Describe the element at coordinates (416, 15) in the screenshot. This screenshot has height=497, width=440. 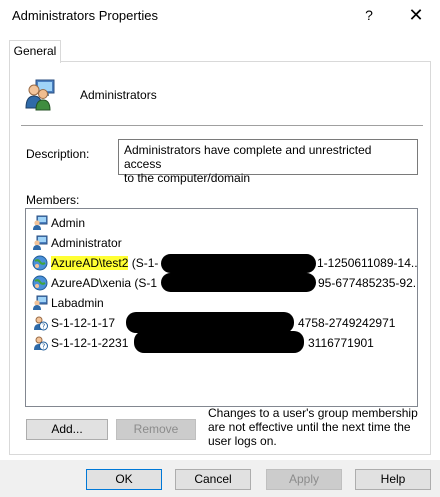
I see `close-button: ✕` at that location.